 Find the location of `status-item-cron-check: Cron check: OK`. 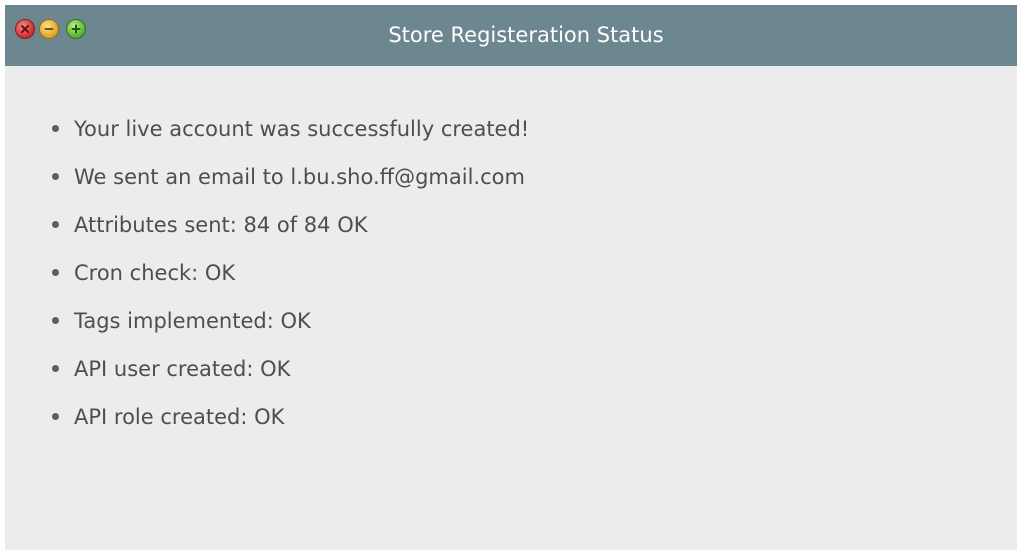

status-item-cron-check: Cron check: OK is located at coordinates (289, 273).